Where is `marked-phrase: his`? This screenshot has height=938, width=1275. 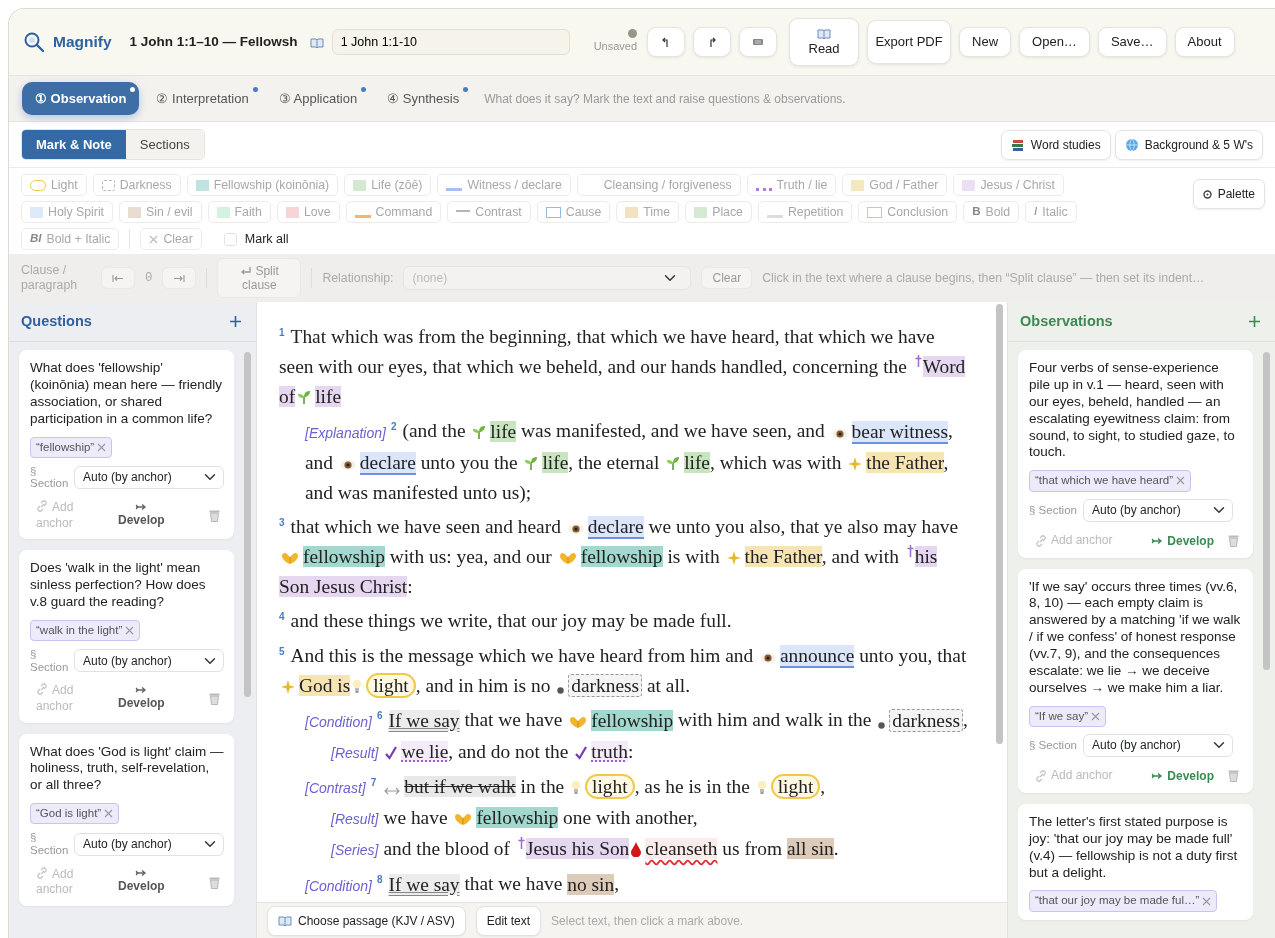 marked-phrase: his is located at coordinates (926, 557).